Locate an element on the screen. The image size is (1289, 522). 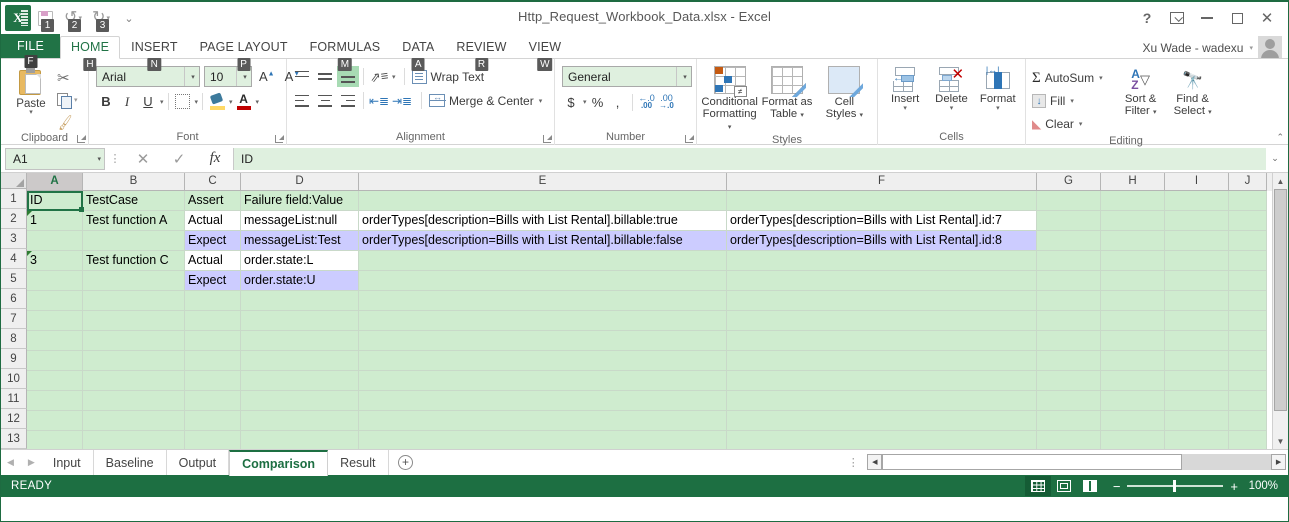
cell-D2: messageList:null is located at coordinates (300, 221).